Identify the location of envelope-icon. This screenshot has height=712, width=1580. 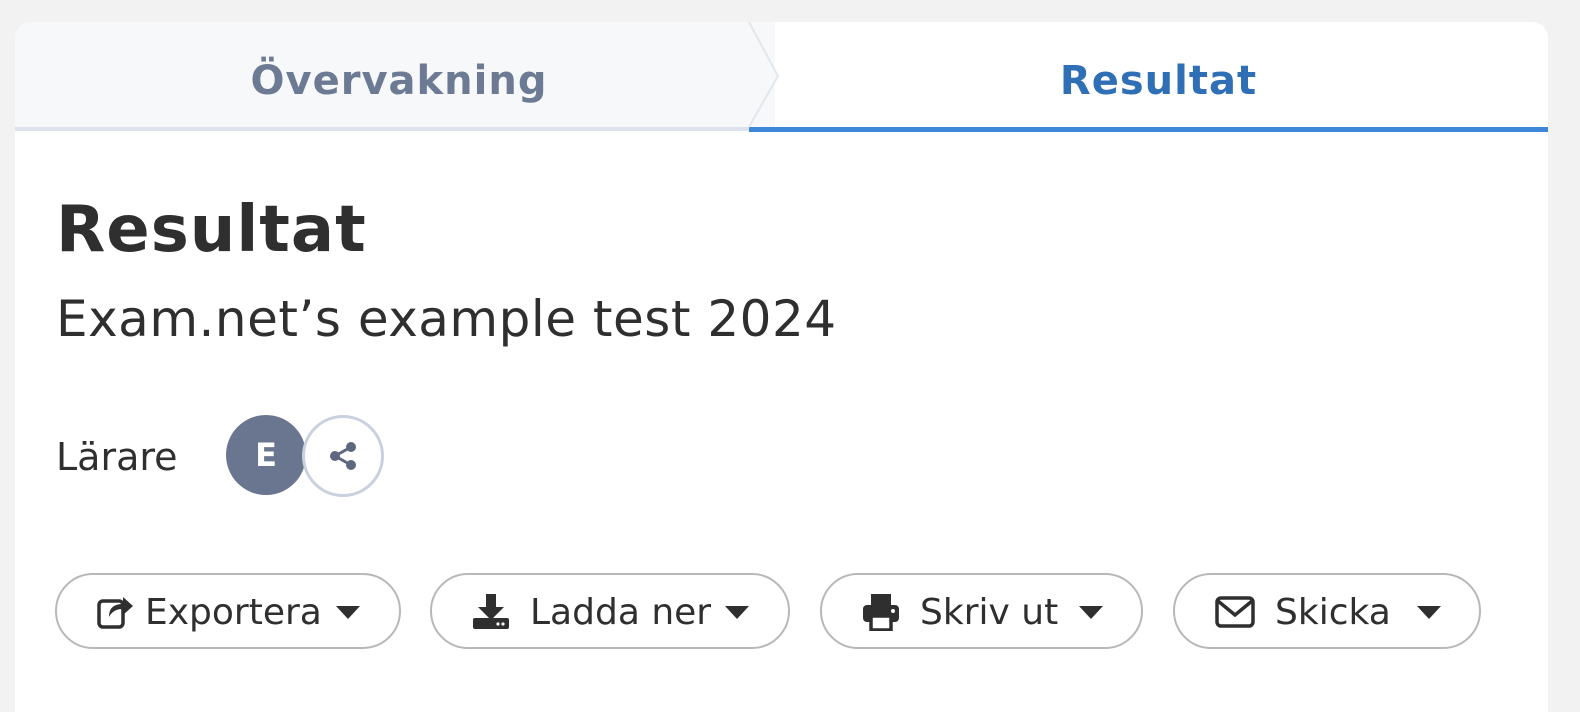
(1235, 612).